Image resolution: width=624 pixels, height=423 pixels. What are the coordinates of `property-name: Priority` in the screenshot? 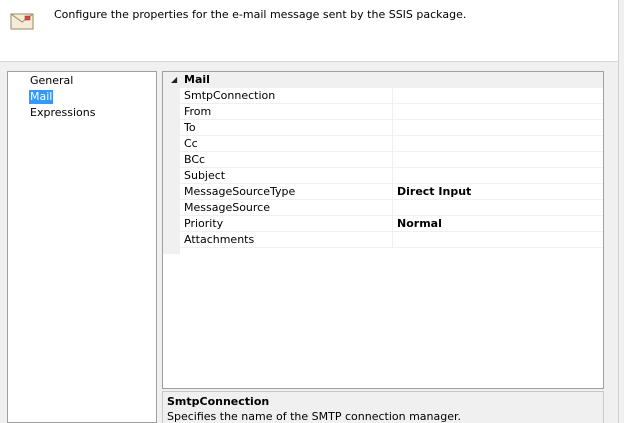 It's located at (204, 223).